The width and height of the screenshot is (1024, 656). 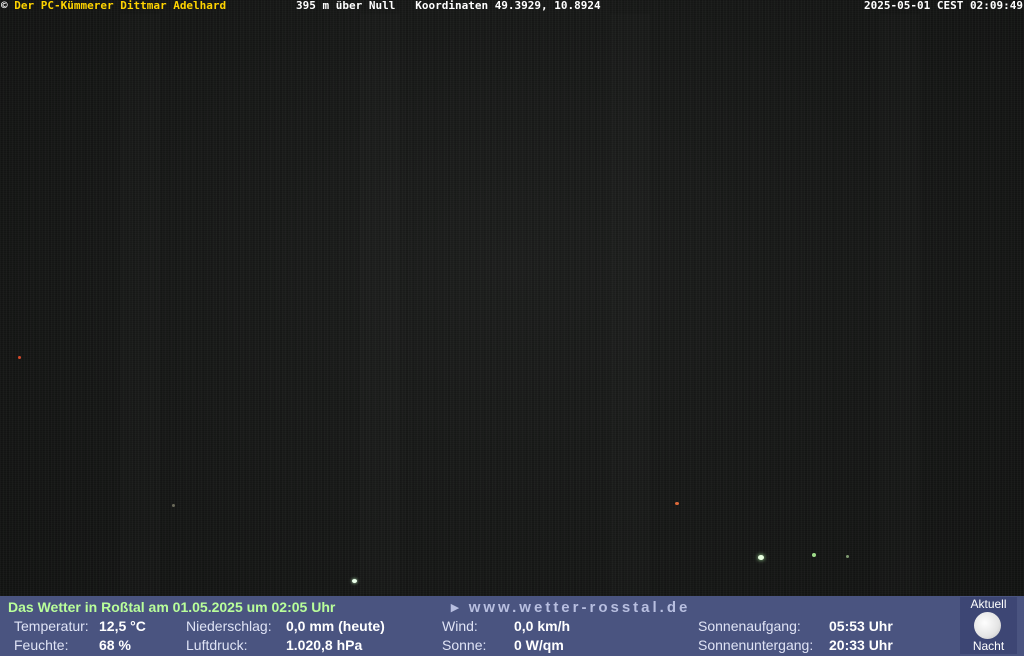 I want to click on sun-value: 0 W/qm, so click(x=539, y=645).